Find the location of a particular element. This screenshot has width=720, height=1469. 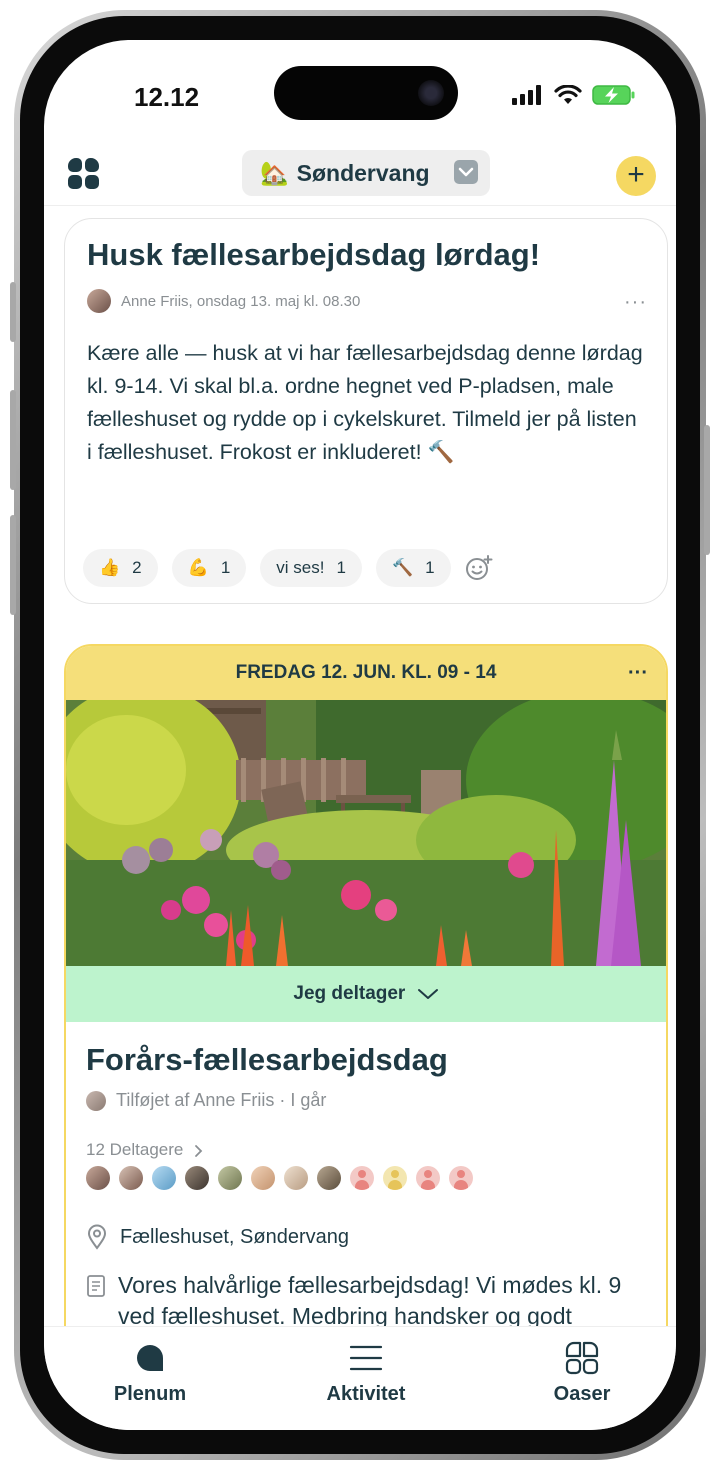

chat-bubble-icon is located at coordinates (150, 1358).